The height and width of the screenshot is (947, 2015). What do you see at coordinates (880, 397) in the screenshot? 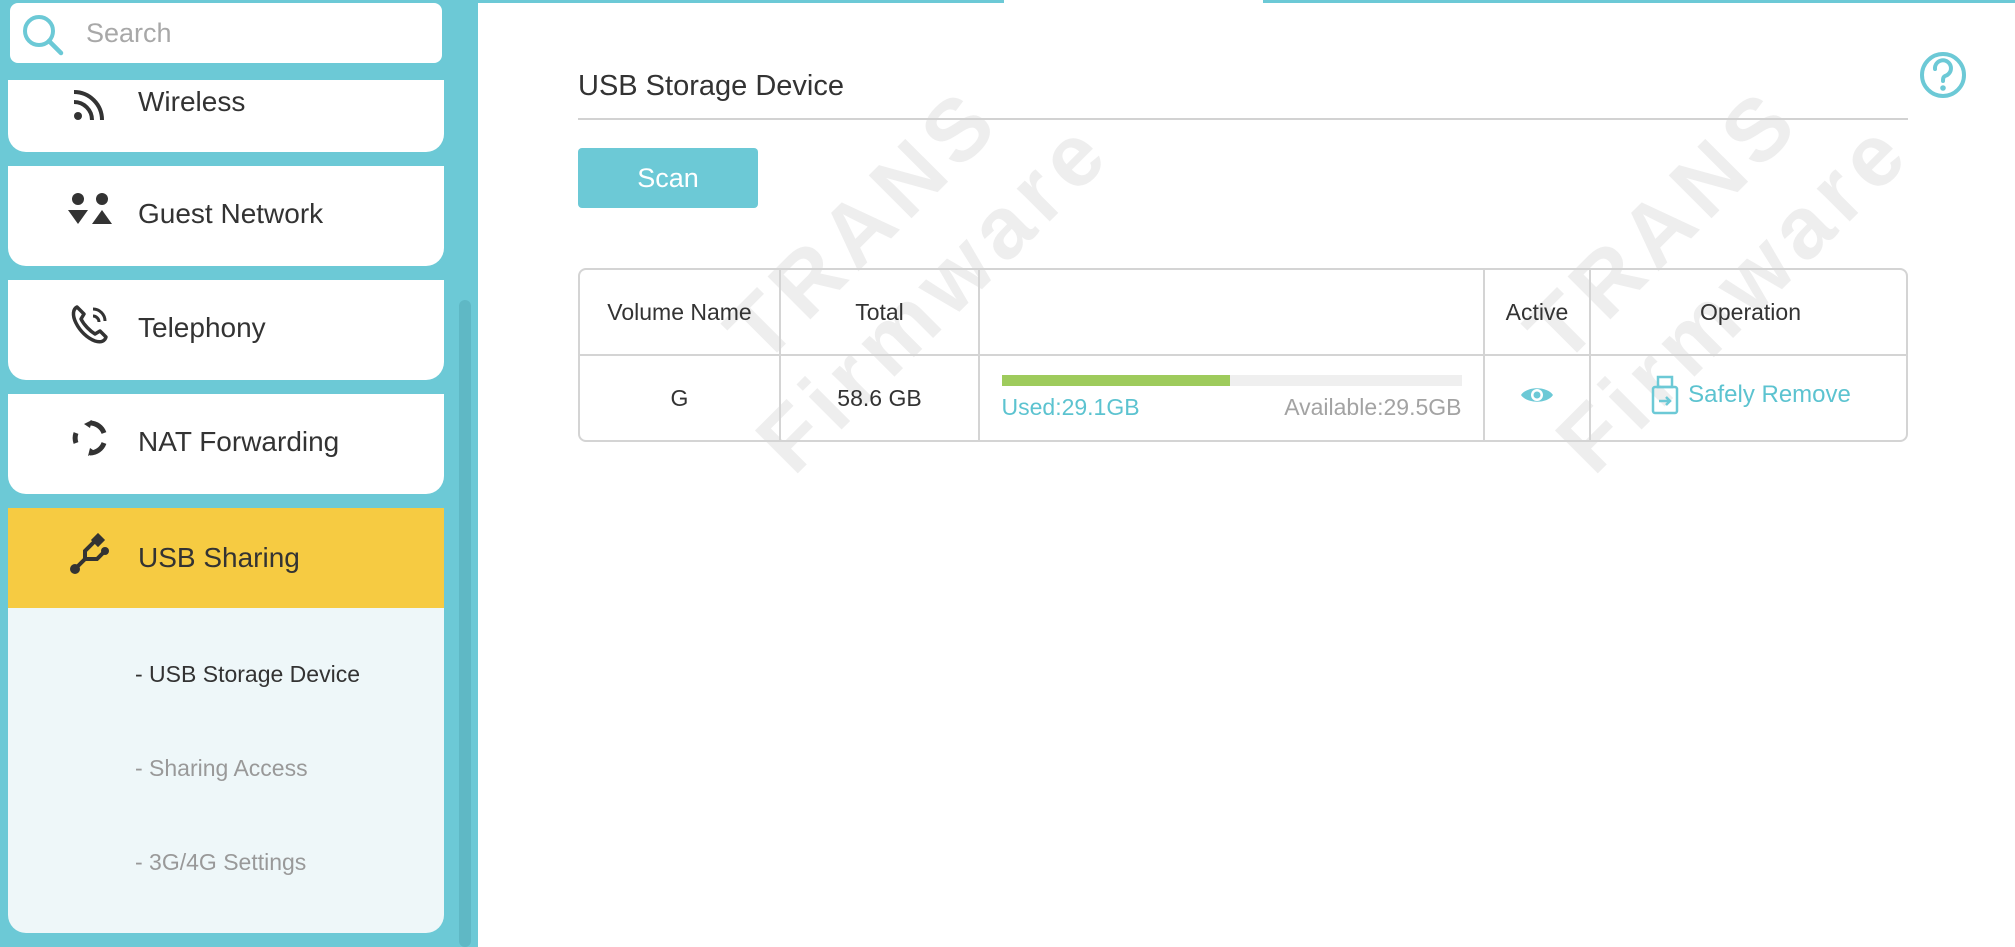
I see `total-cell: 58.6 GB` at bounding box center [880, 397].